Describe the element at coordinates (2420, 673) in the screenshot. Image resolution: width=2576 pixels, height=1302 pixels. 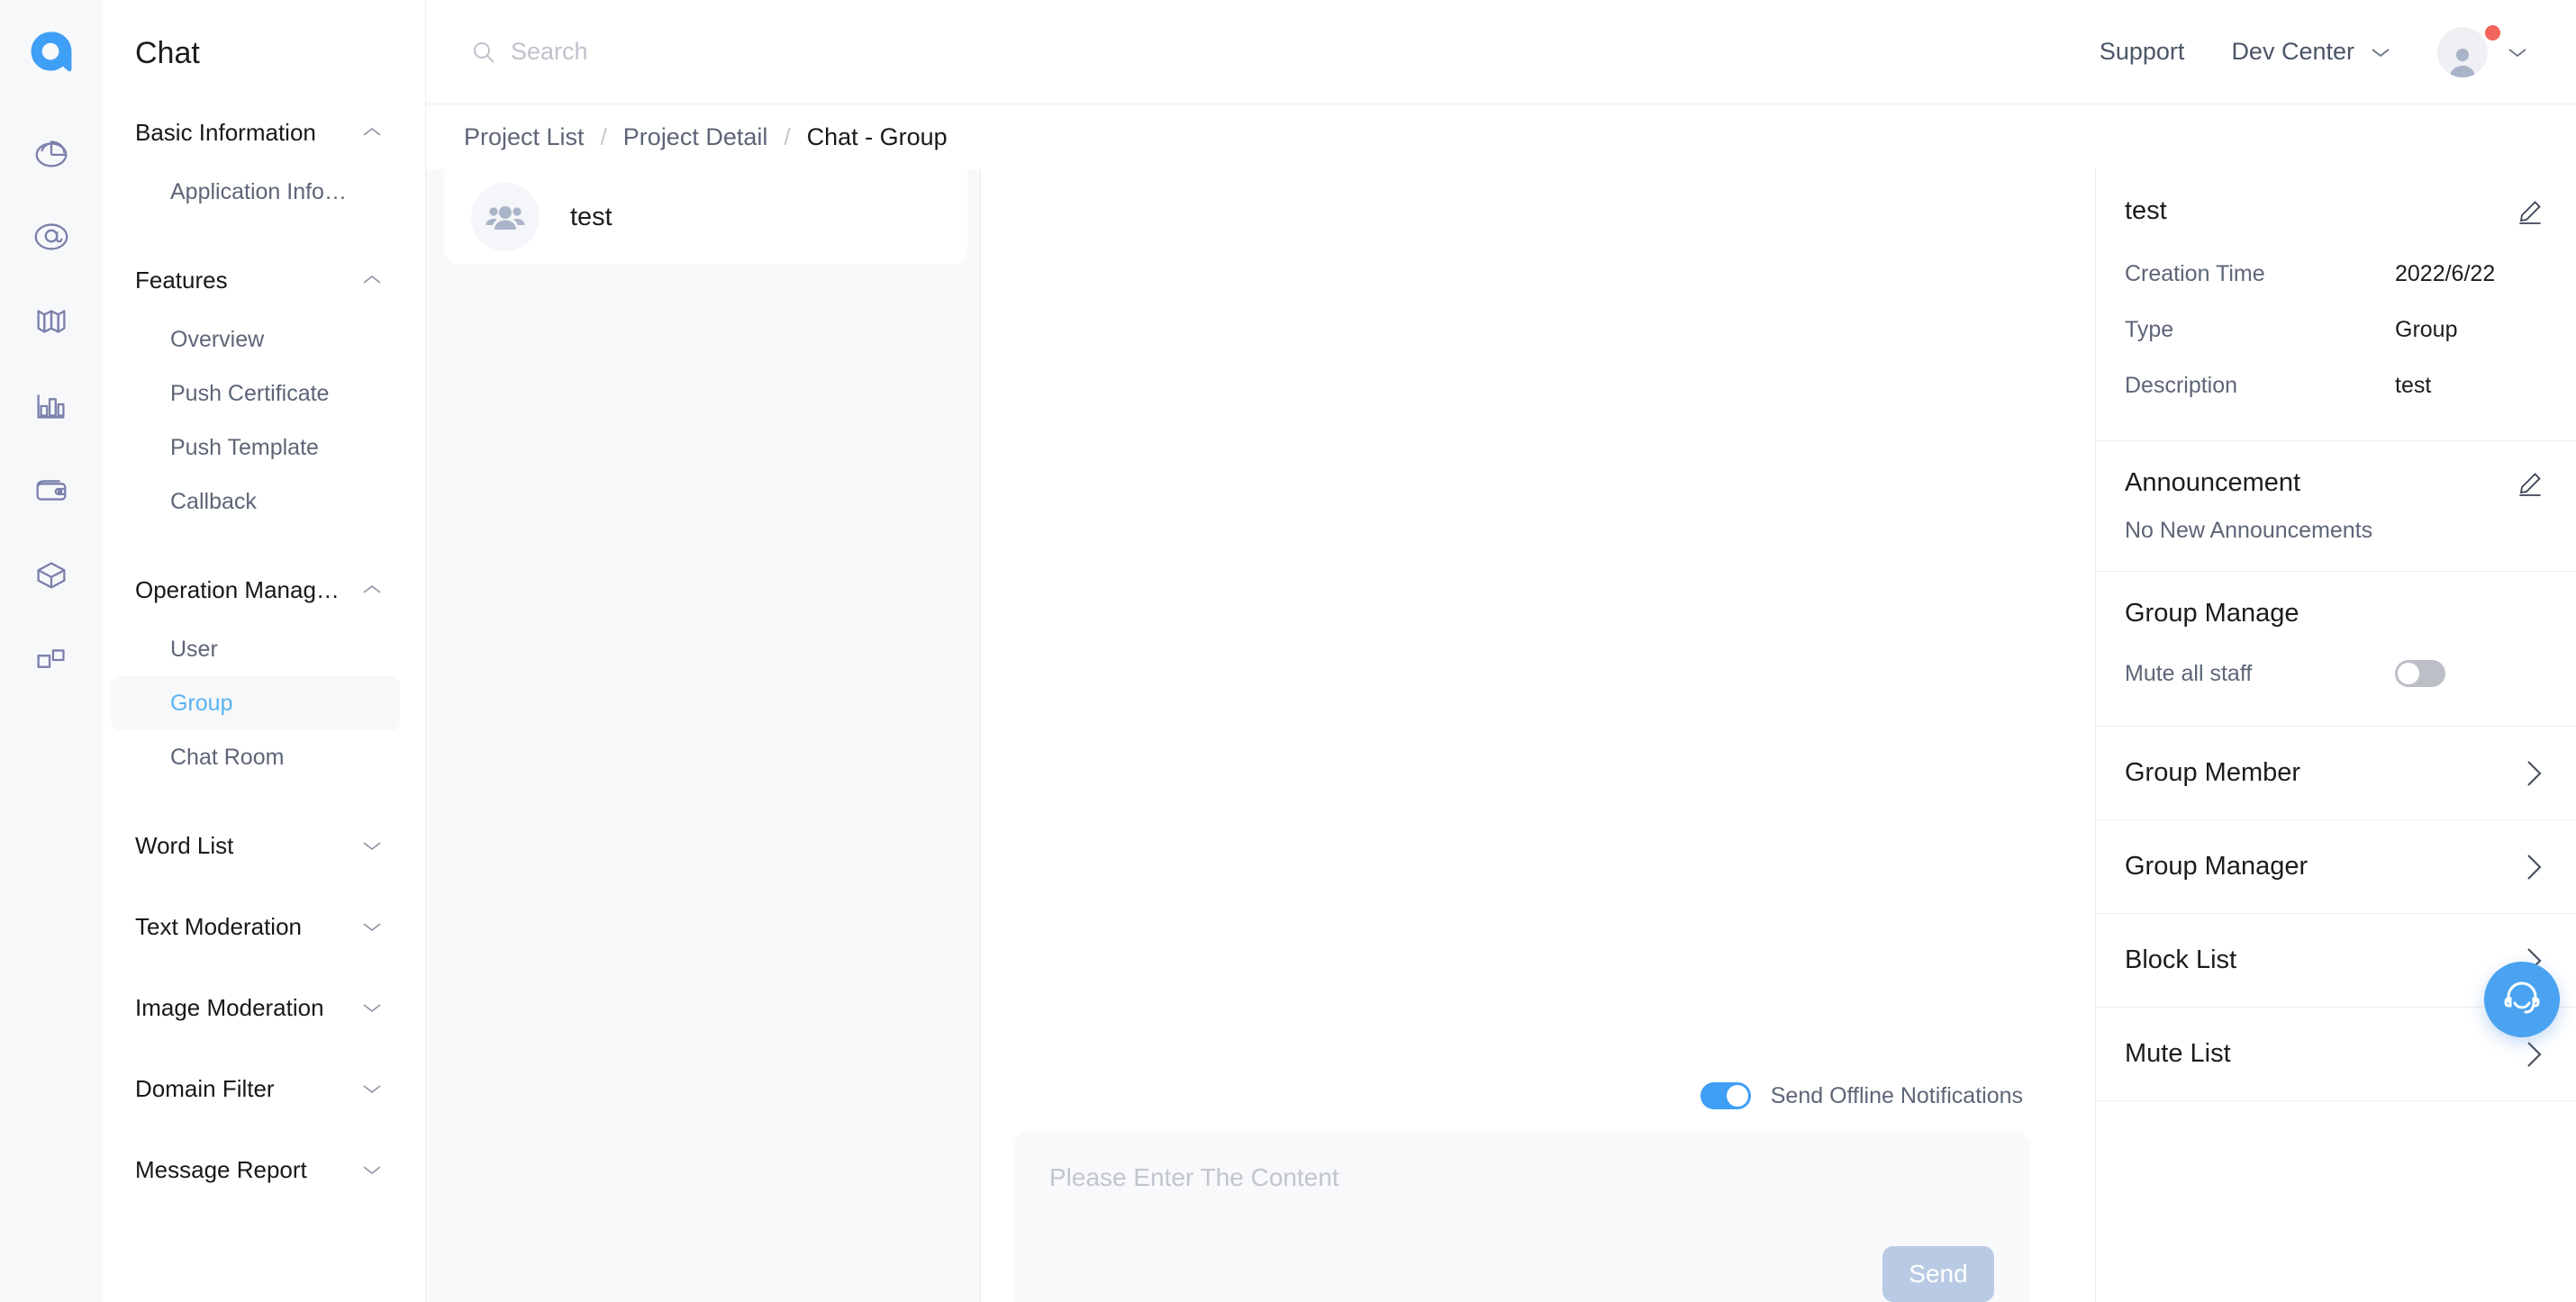
I see `mute-all-staff-toggle` at that location.